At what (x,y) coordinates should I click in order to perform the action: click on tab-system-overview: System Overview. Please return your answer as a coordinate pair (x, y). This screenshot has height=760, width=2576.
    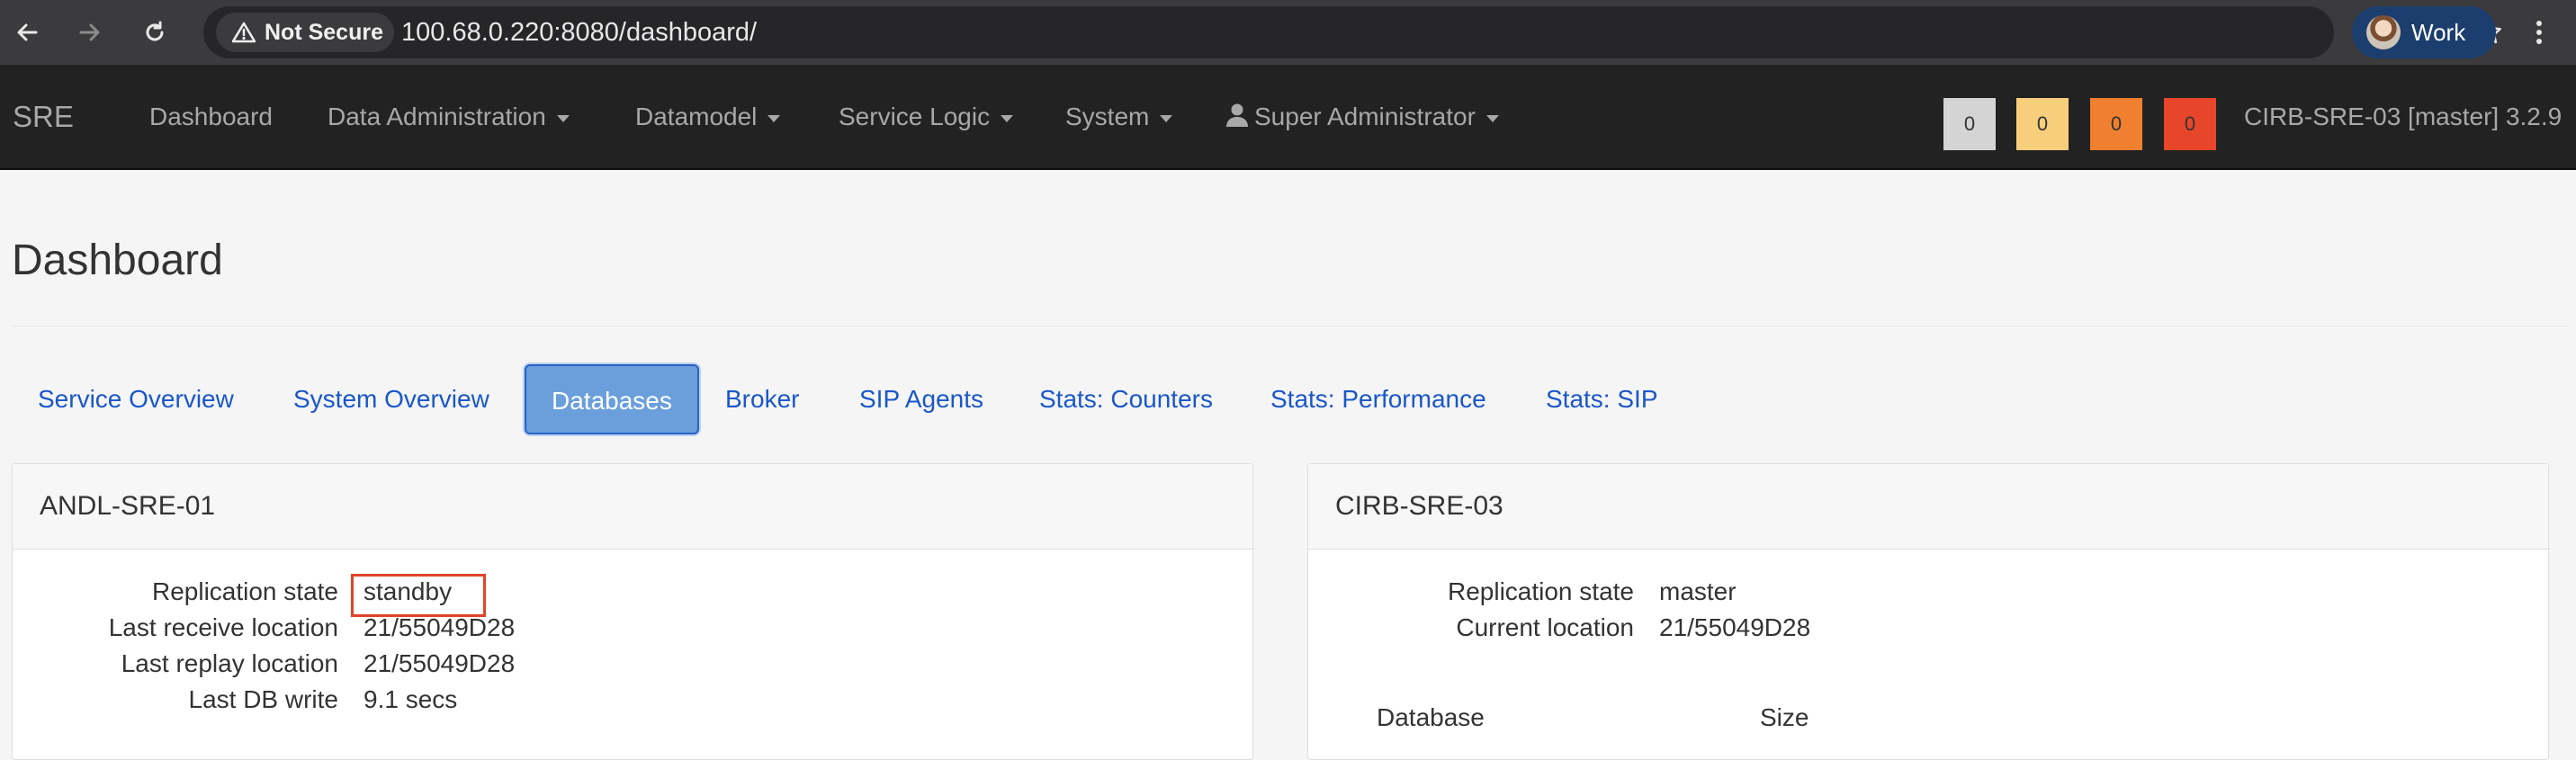
    Looking at the image, I should click on (392, 399).